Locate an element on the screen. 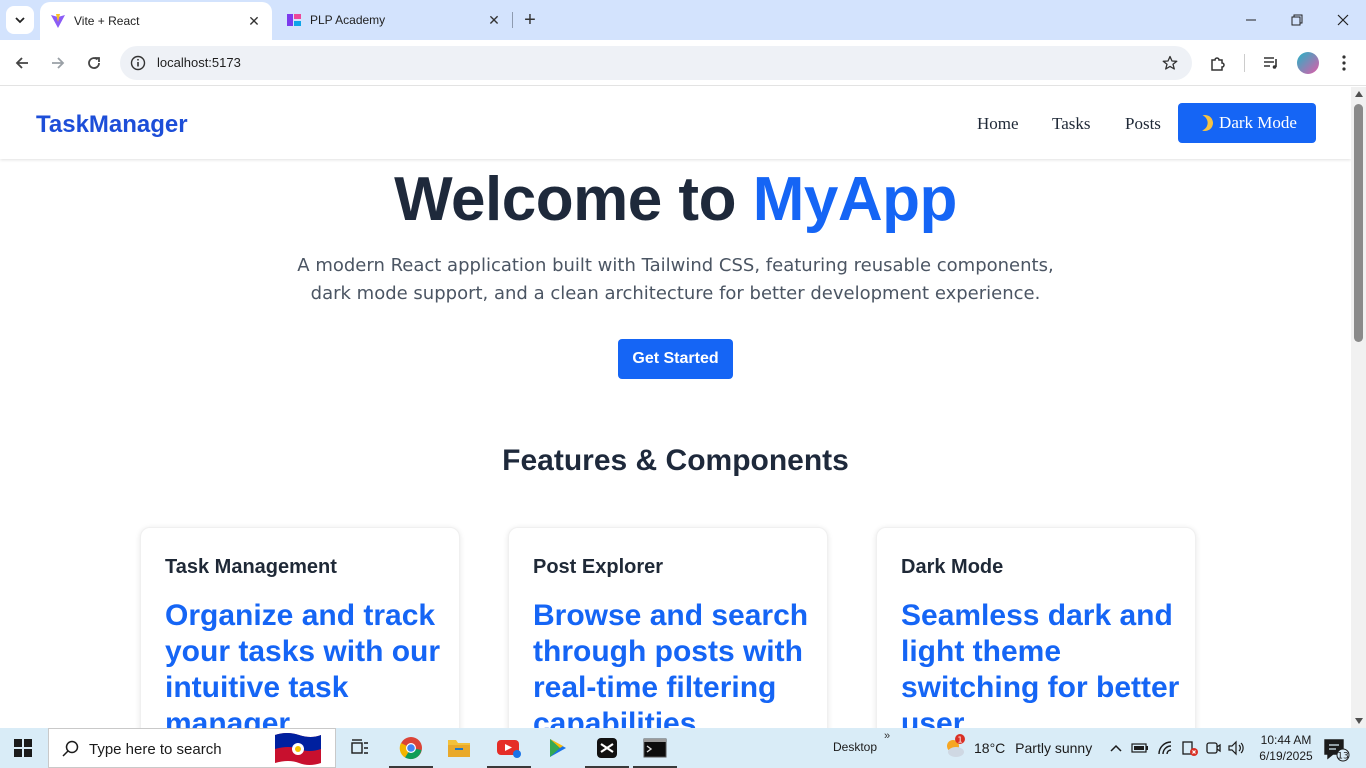 The width and height of the screenshot is (1366, 768). speaker-icon is located at coordinates (1236, 748).